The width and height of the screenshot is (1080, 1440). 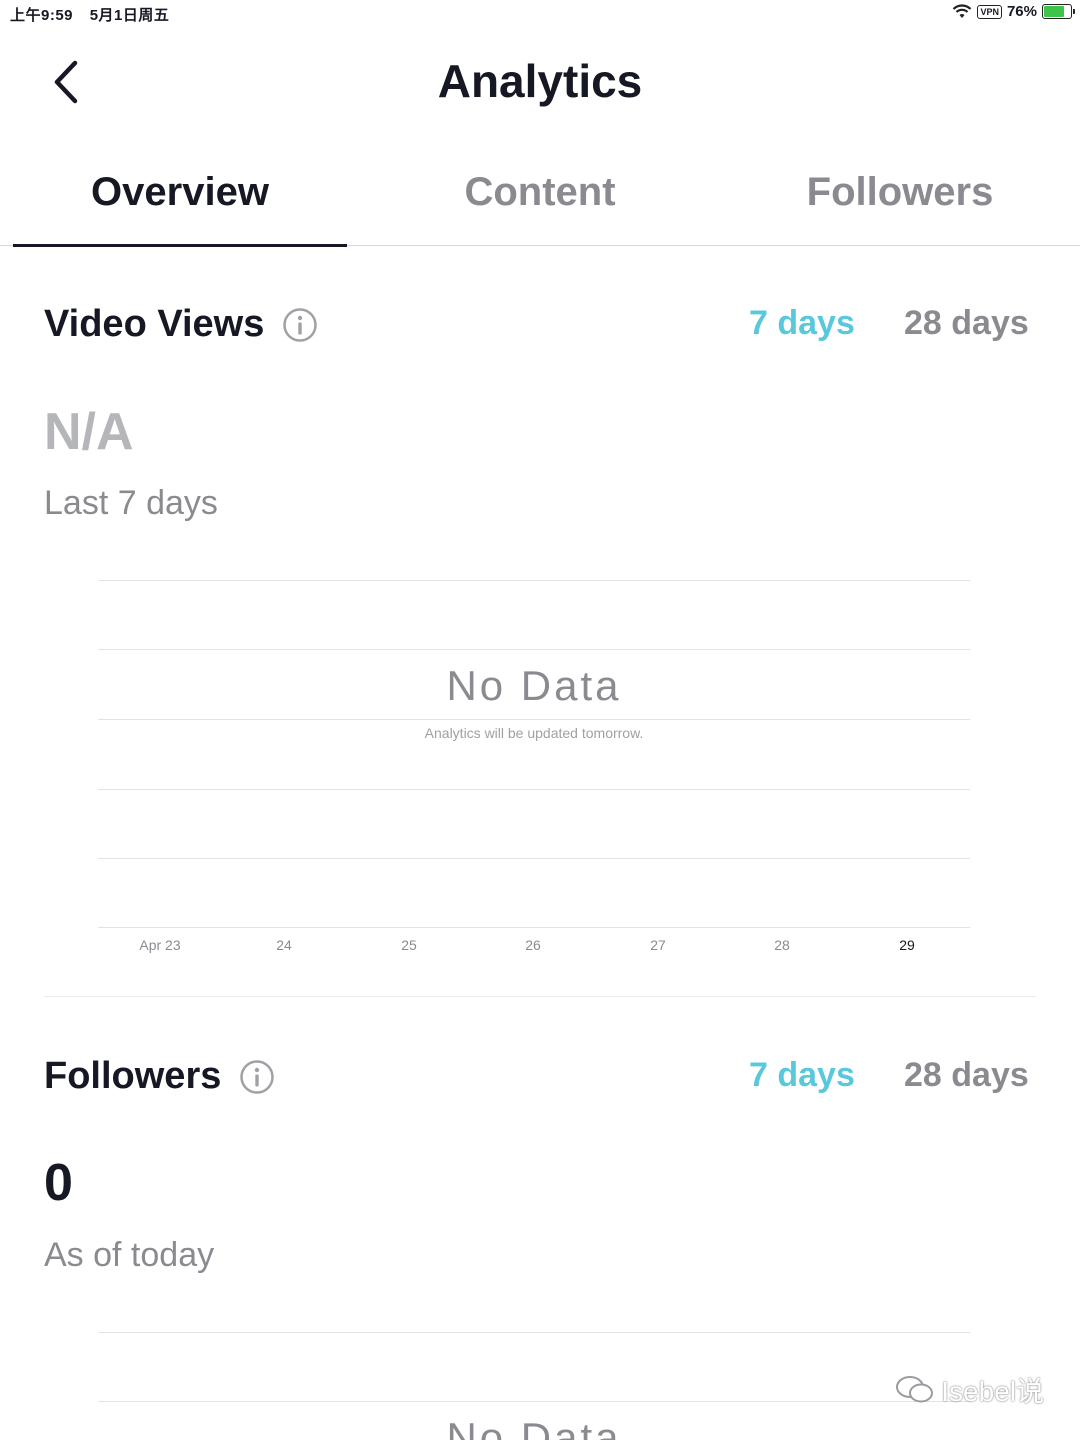 What do you see at coordinates (966, 1075) in the screenshot?
I see `followers-28-days-toggle: 28 days` at bounding box center [966, 1075].